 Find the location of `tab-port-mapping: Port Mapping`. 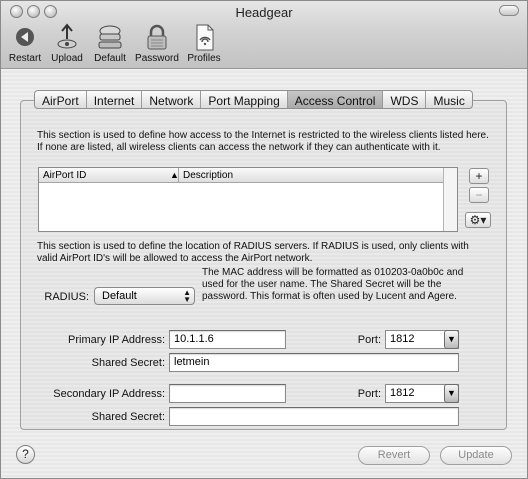

tab-port-mapping: Port Mapping is located at coordinates (244, 99).